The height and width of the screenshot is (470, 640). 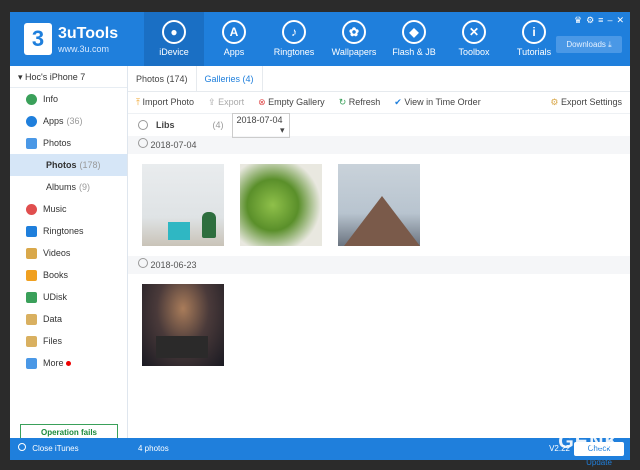 What do you see at coordinates (90, 165) in the screenshot?
I see `sidebar-item-count: (178)` at bounding box center [90, 165].